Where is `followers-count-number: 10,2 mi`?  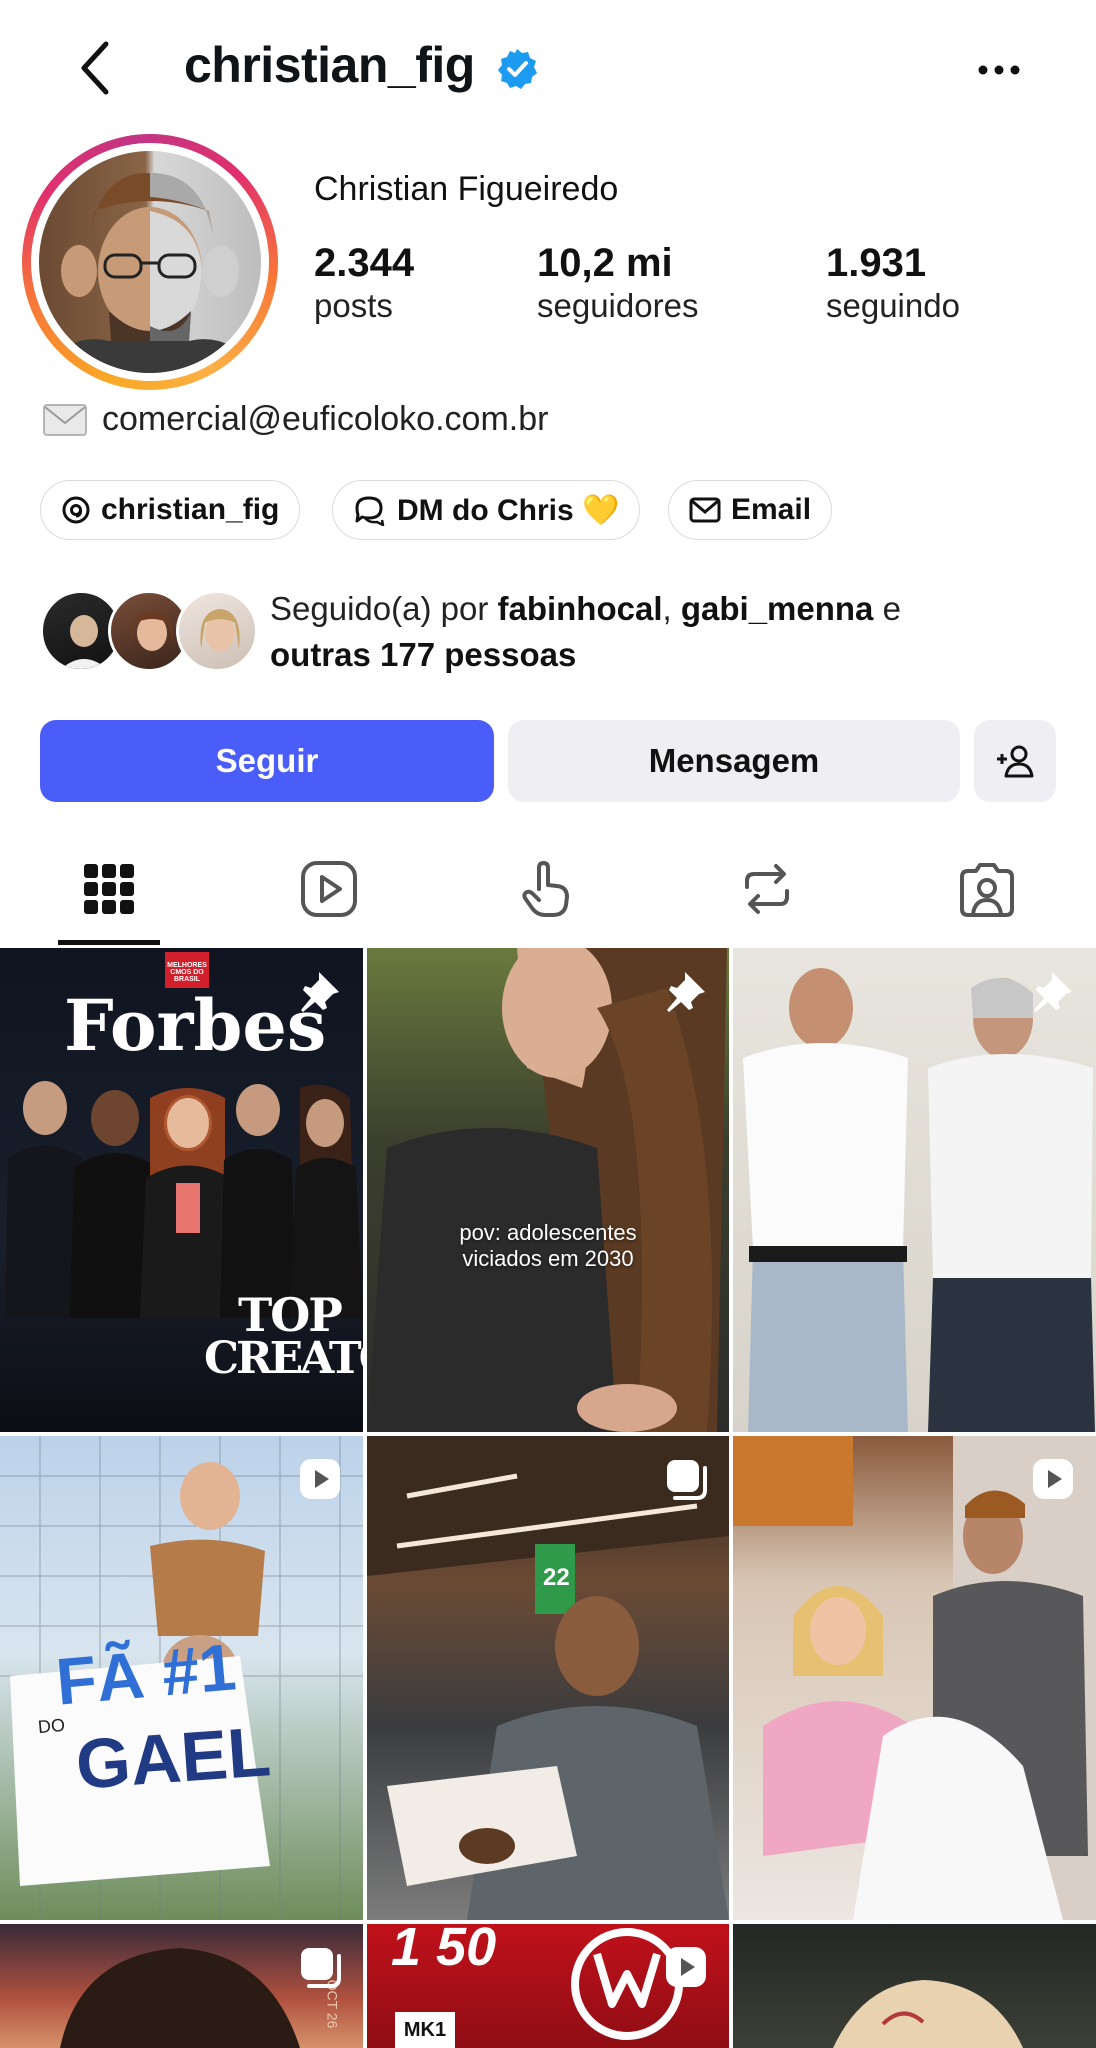 followers-count-number: 10,2 mi is located at coordinates (605, 263).